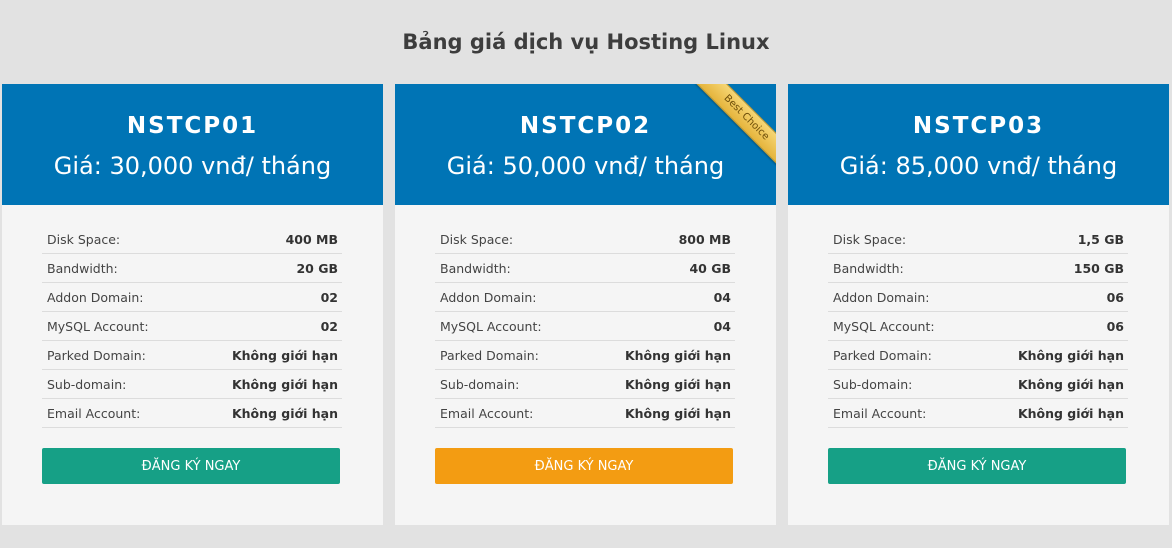  I want to click on plan-name: NSTCP03, so click(978, 126).